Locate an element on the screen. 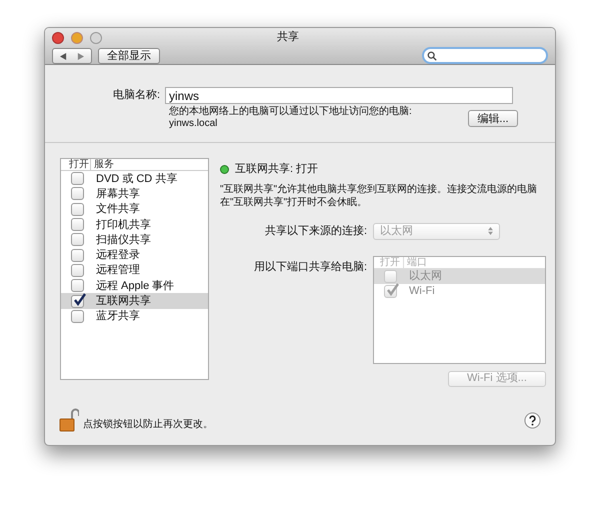  service-row: 远程登录 is located at coordinates (134, 255).